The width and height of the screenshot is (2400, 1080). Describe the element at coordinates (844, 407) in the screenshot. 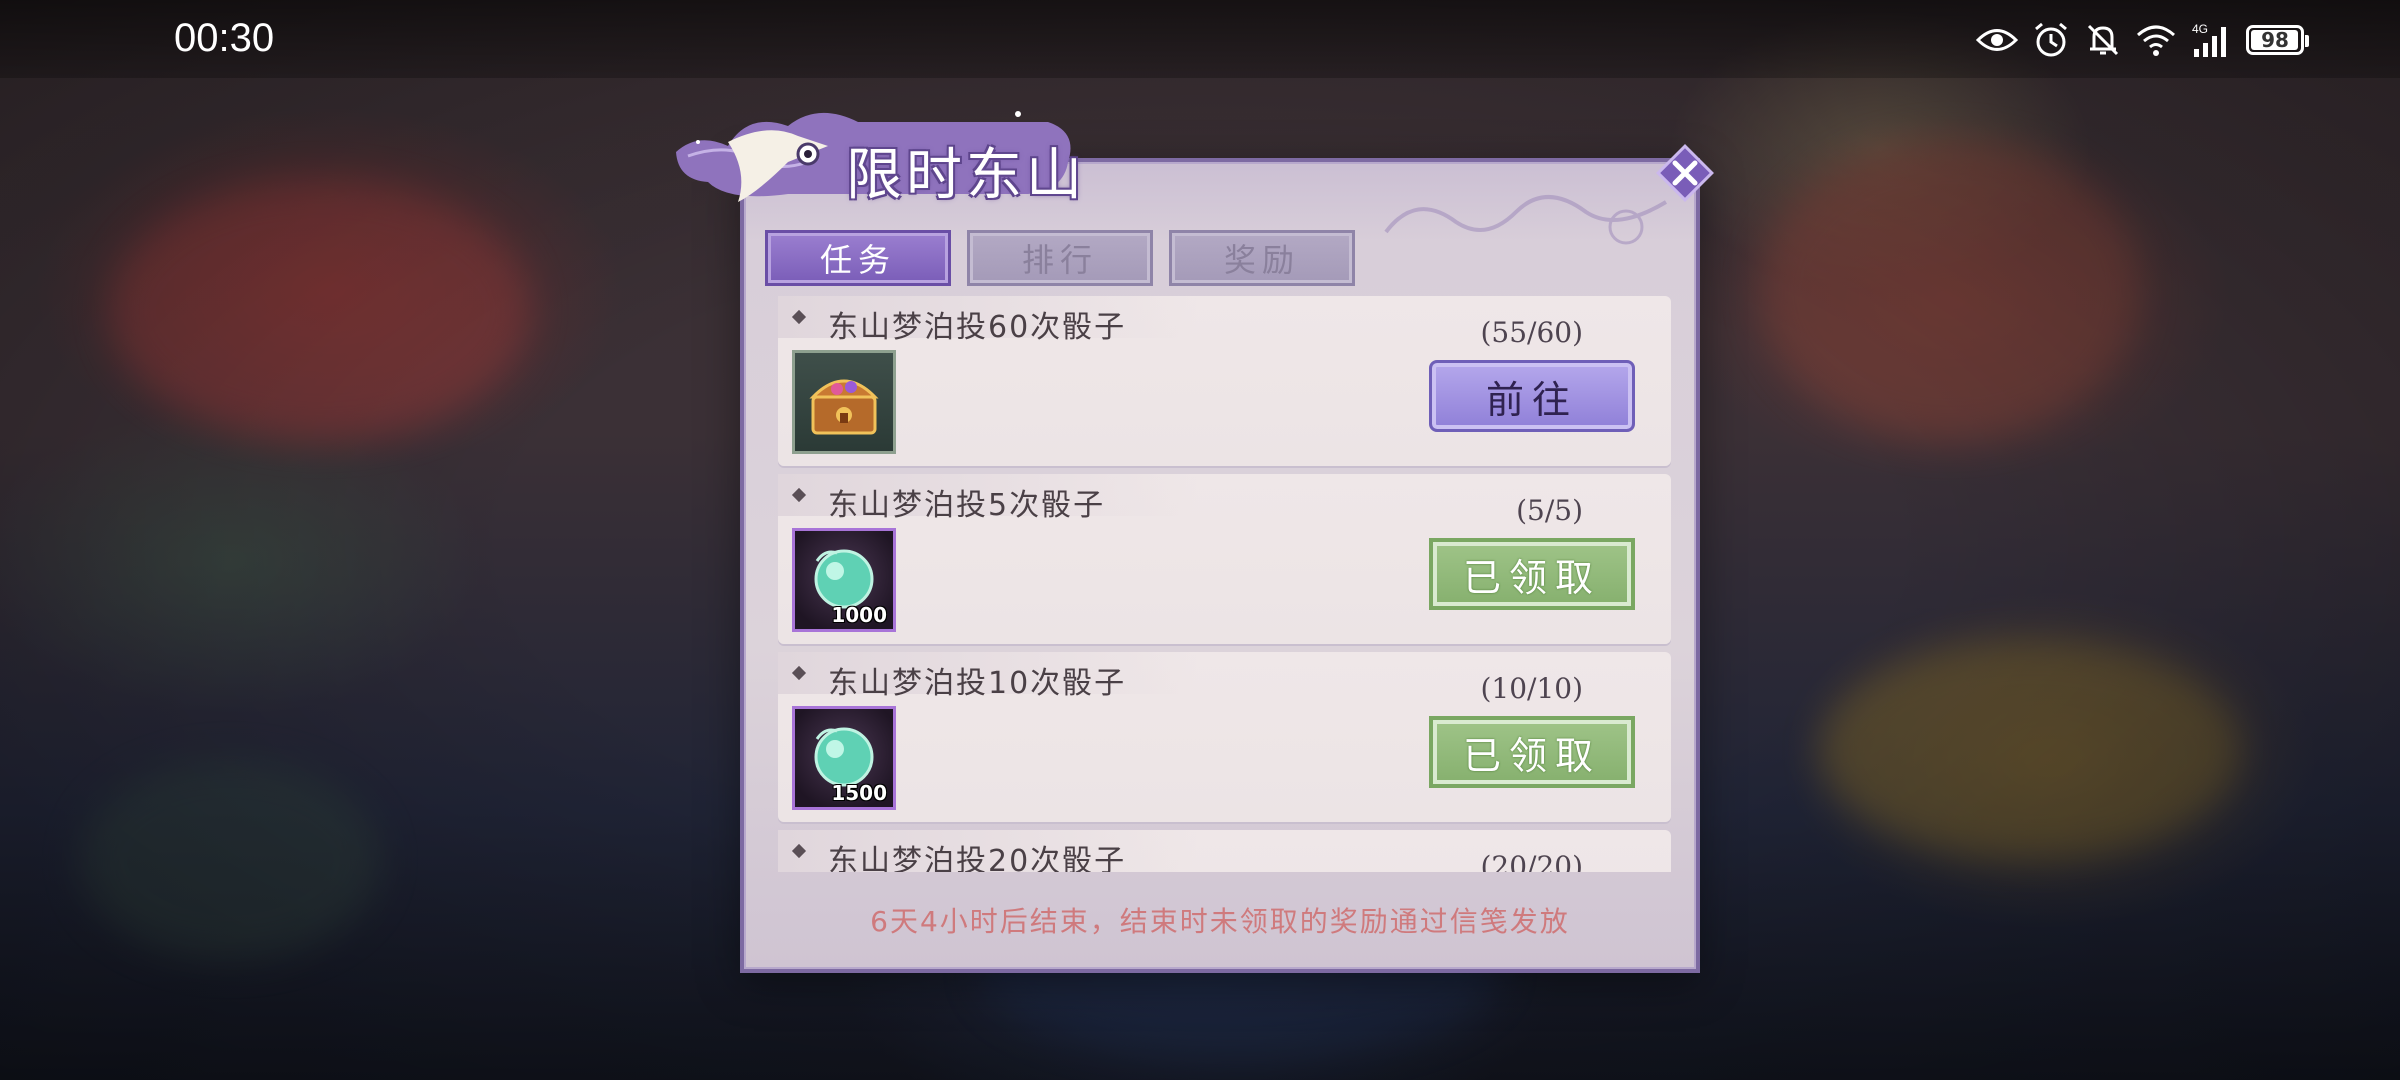

I see `treasure-chest-icon` at that location.